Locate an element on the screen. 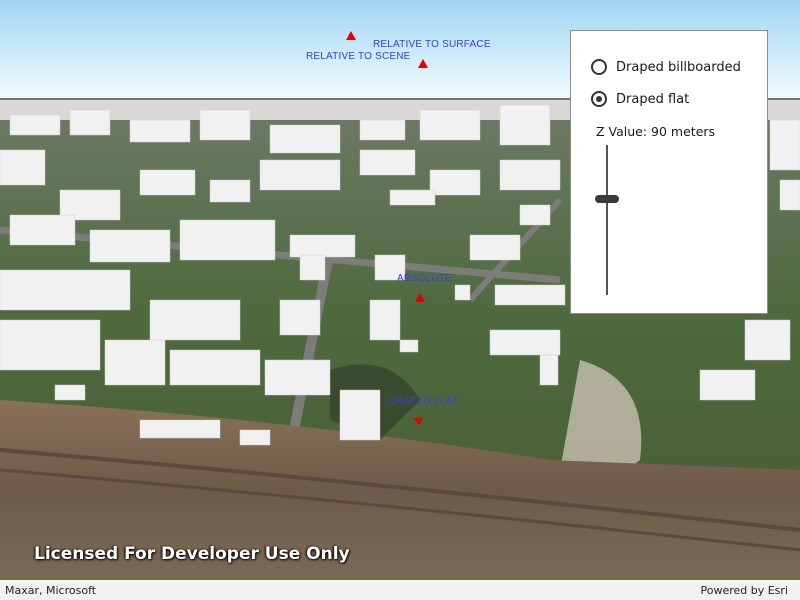 This screenshot has width=800, height=600. radio-circle-checked-icon is located at coordinates (599, 99).